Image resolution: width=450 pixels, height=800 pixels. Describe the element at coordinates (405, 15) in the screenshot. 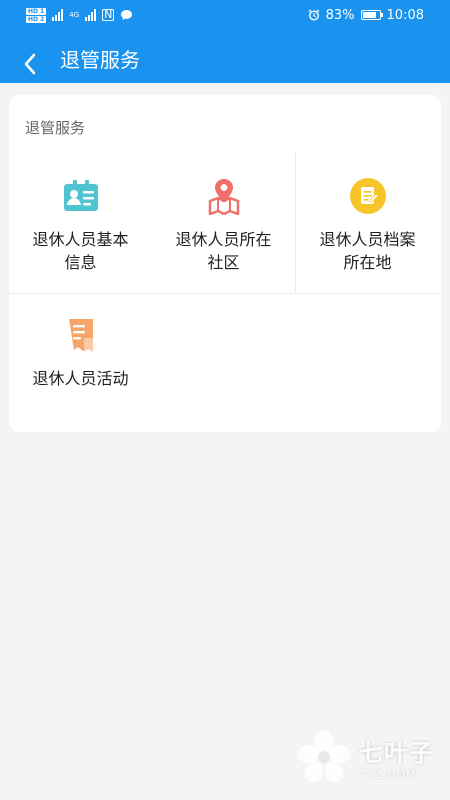

I see `clock: 10:08` at that location.